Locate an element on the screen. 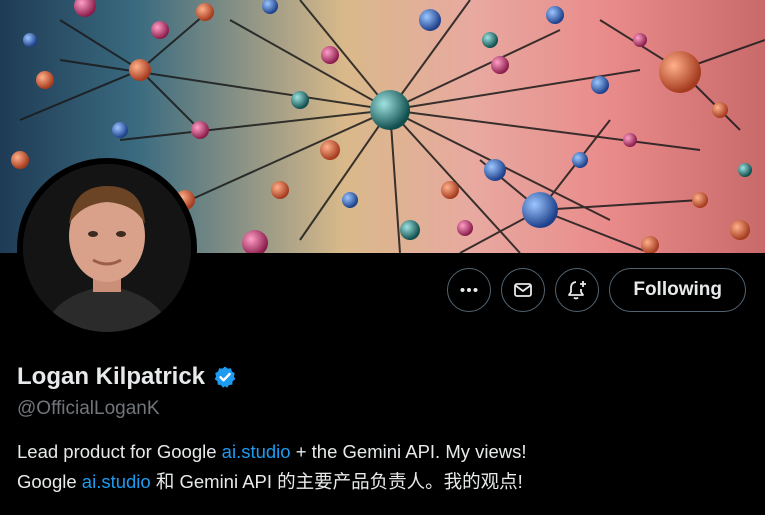 This screenshot has width=765, height=515. envelope-icon is located at coordinates (523, 290).